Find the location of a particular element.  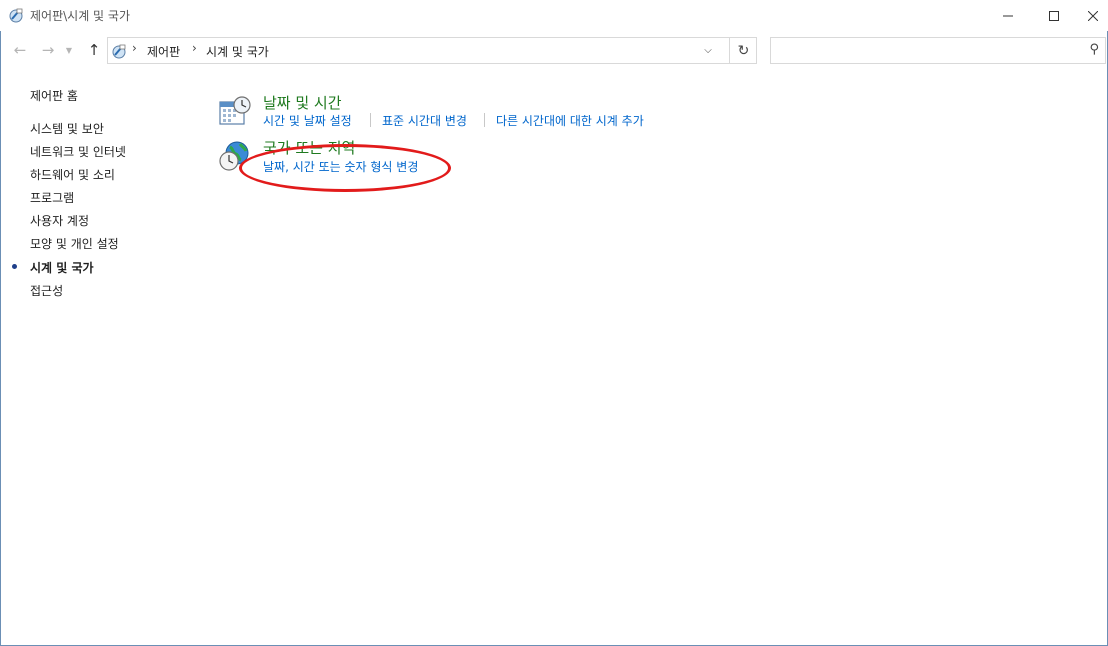

maximize-icon is located at coordinates (1054, 15).